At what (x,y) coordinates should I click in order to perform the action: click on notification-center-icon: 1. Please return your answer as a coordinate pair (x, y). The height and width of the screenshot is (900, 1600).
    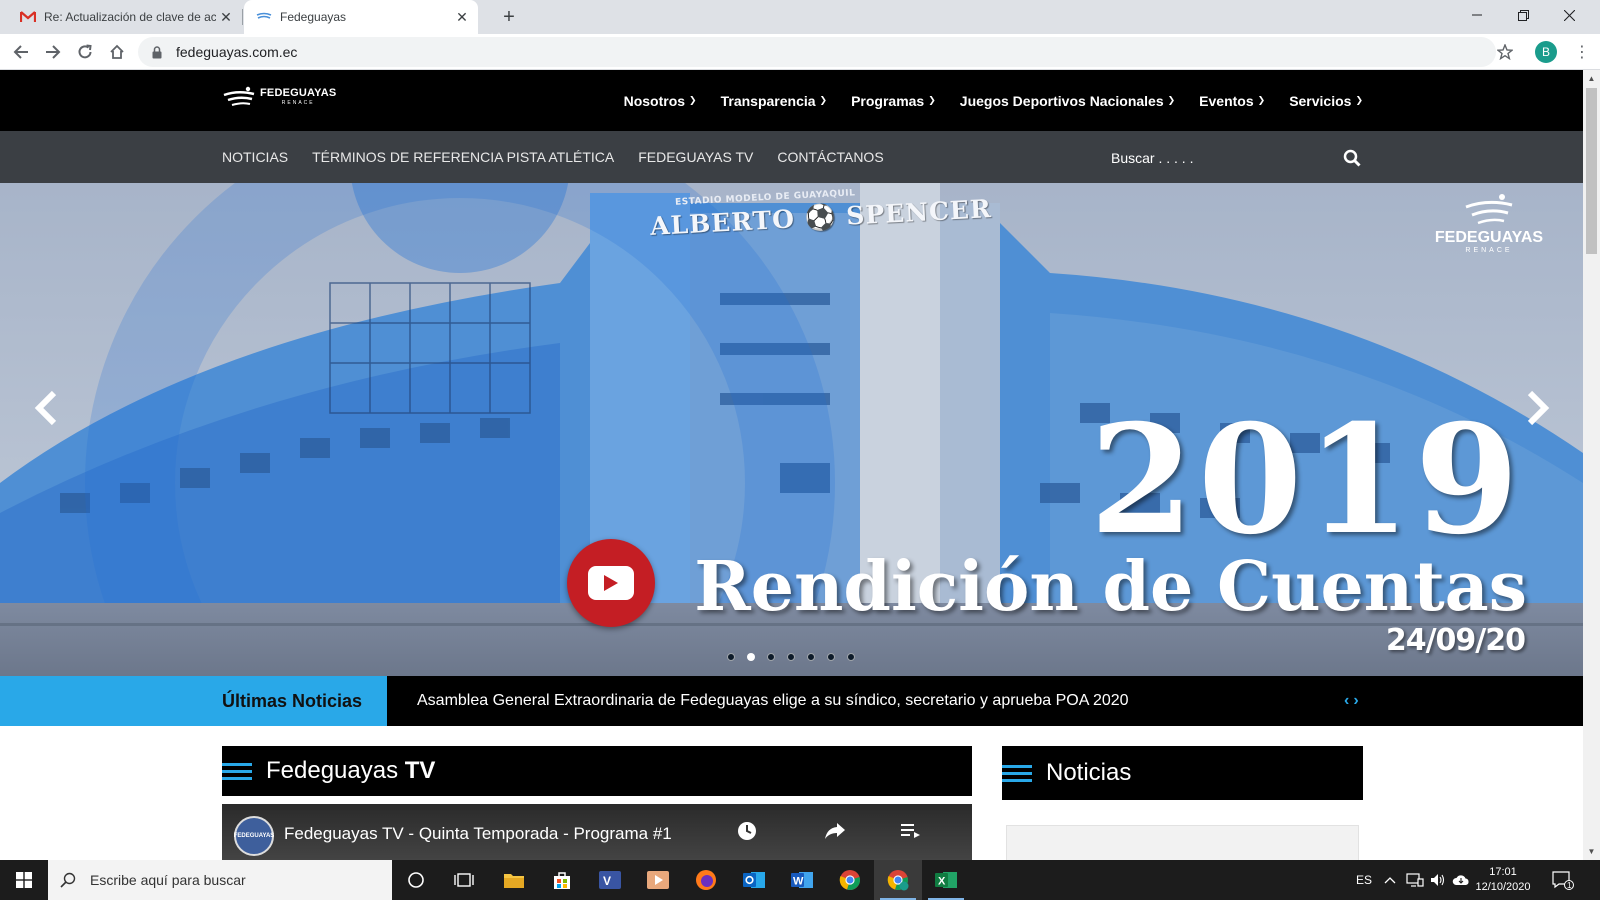
    Looking at the image, I should click on (1563, 880).